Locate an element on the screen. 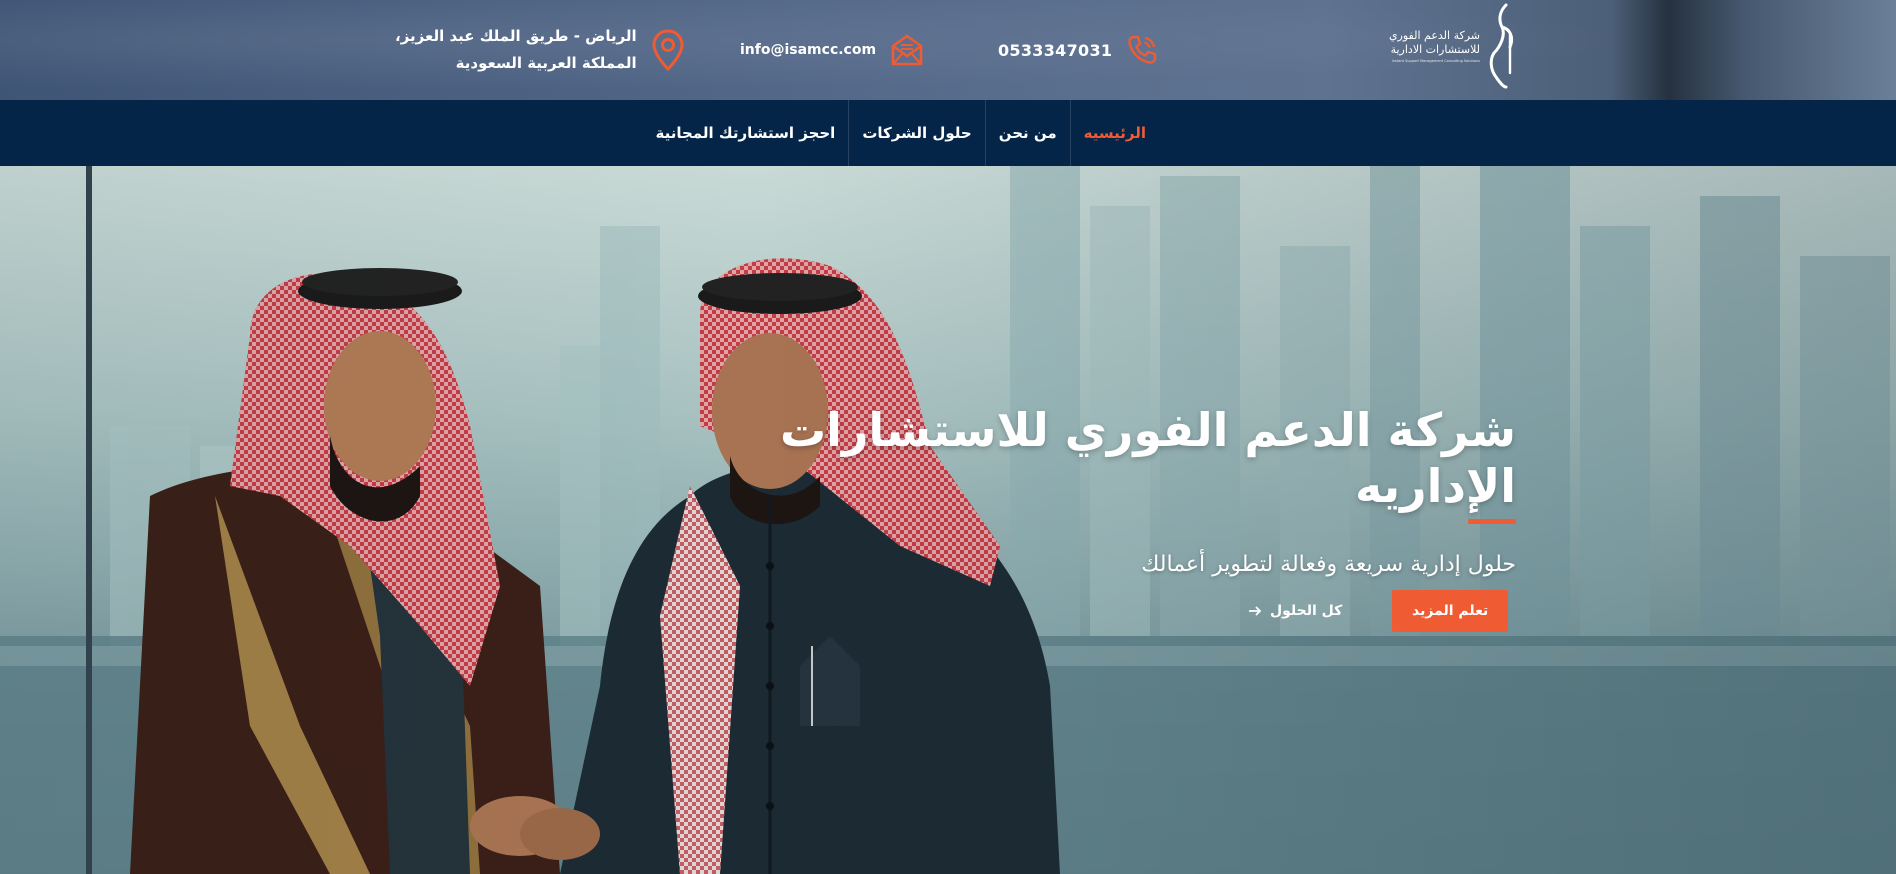 The height and width of the screenshot is (874, 1896). logo-calligraphy-icon is located at coordinates (1501, 46).